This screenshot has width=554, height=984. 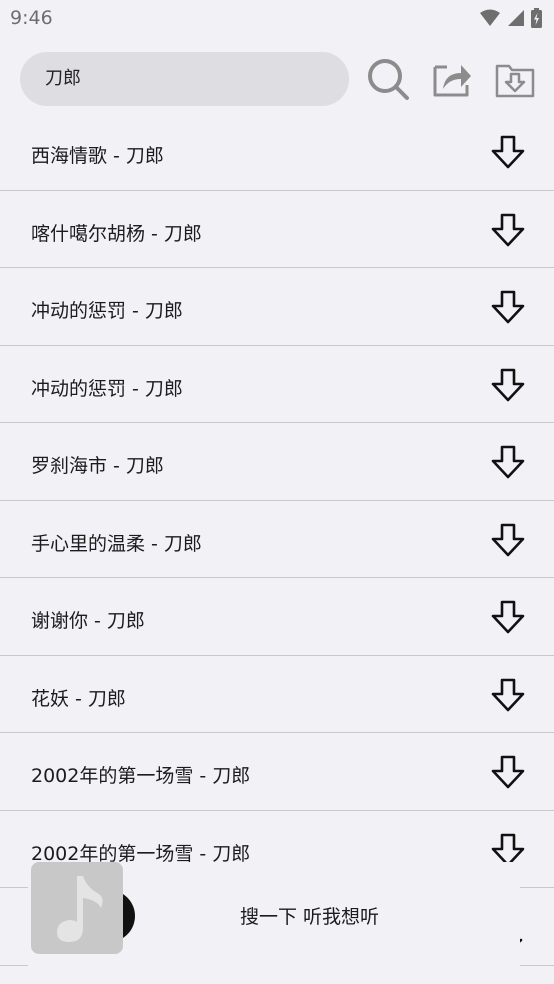 I want to click on search-row: 刀郎, so click(x=277, y=79).